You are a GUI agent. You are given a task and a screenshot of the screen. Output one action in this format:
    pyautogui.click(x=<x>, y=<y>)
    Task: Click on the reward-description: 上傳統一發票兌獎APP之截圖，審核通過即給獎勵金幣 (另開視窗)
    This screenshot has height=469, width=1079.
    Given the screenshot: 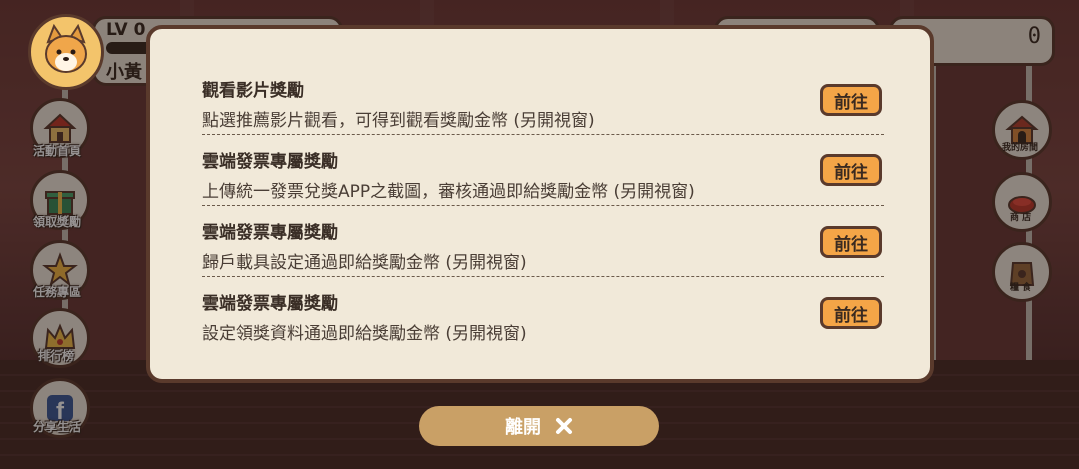 What is the action you would take?
    pyautogui.click(x=448, y=192)
    